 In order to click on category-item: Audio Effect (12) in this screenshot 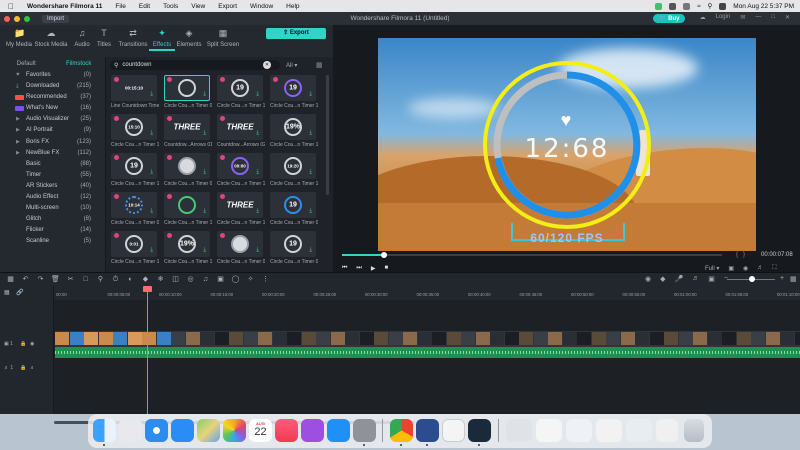, I will do `click(52, 197)`.